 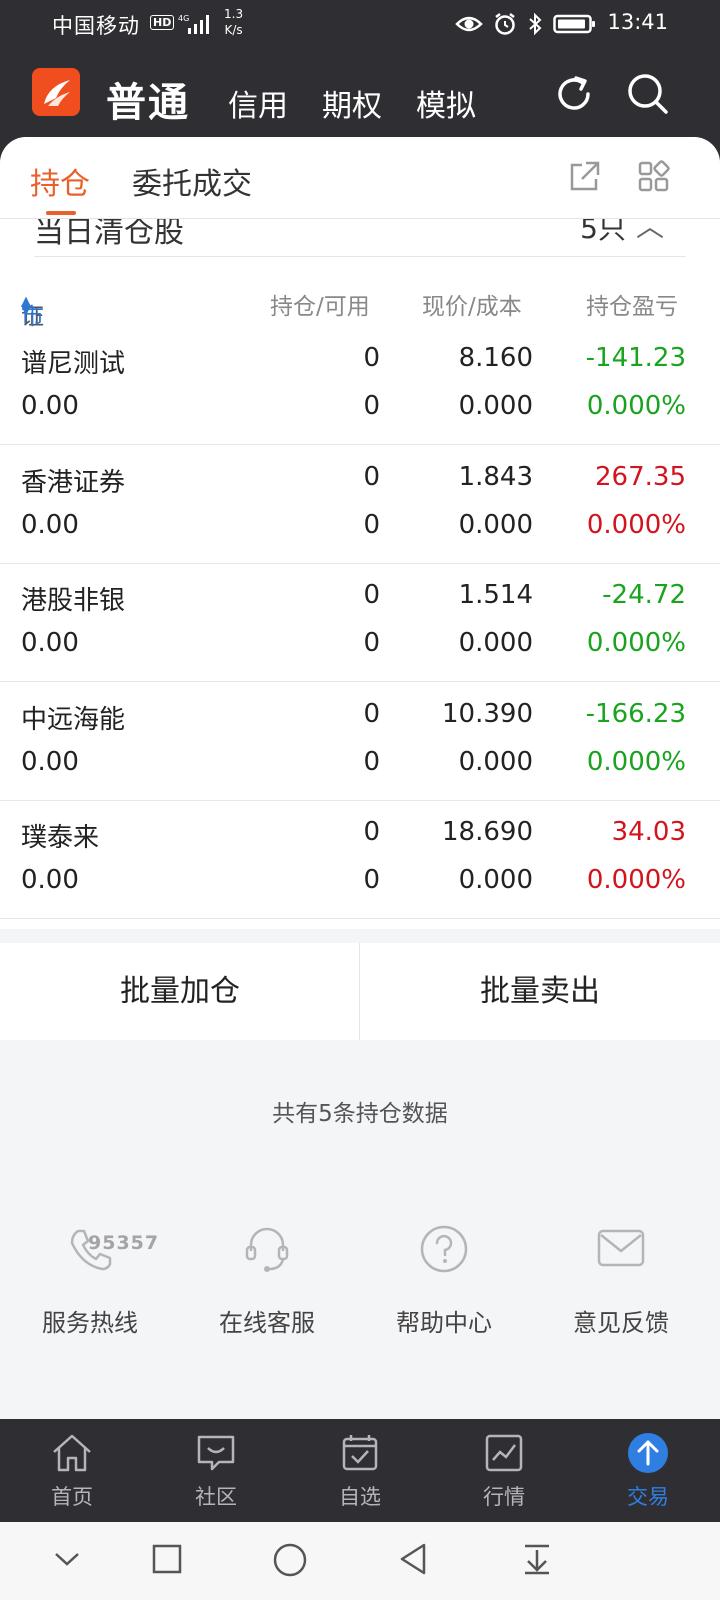 I want to click on bottom-nav-community-label: 社区, so click(x=216, y=1497).